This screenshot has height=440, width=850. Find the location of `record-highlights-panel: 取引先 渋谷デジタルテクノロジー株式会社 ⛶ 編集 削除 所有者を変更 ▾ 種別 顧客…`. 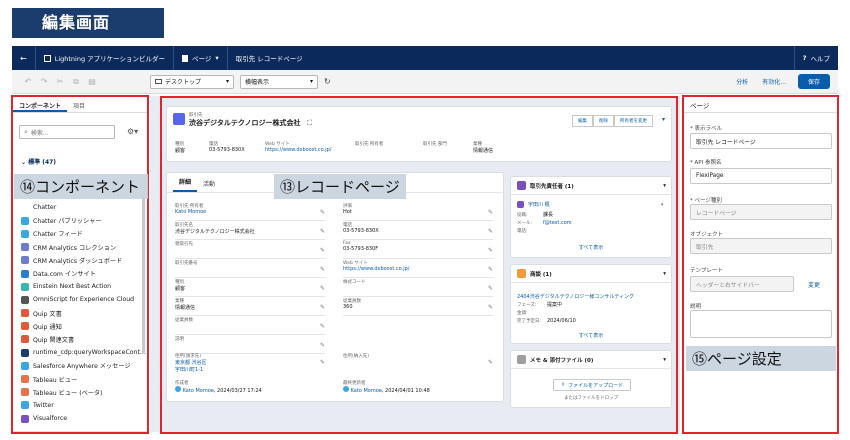

record-highlights-panel: 取引先 渋谷デジタルテクノロジー株式会社 ⛶ 編集 削除 所有者を変更 ▾ 種別 顧客… is located at coordinates (419, 134).